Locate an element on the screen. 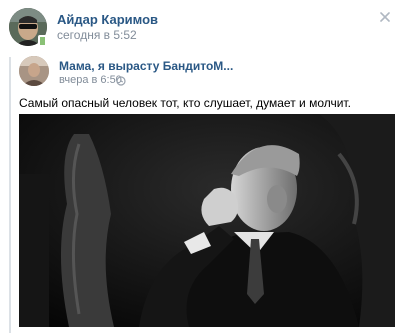  repost-time: вчера в 6:50 is located at coordinates (90, 80).